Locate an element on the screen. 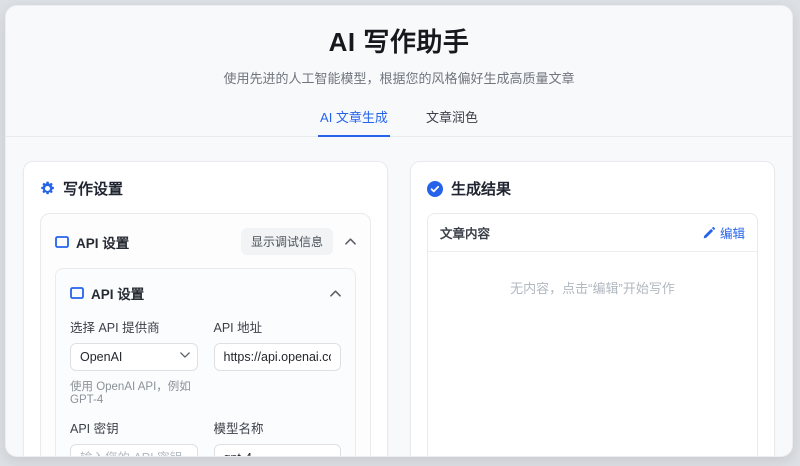  show-debug-info-button: 显示调试信息 is located at coordinates (286, 241).